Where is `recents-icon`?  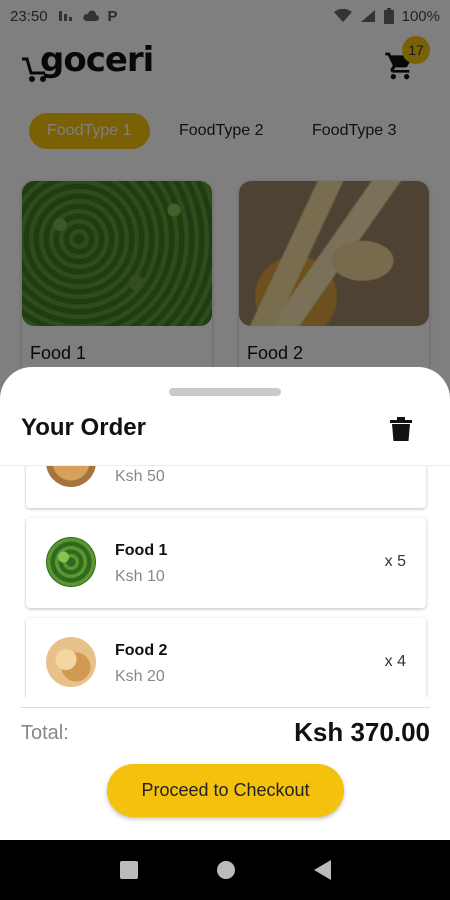
recents-icon is located at coordinates (128, 870).